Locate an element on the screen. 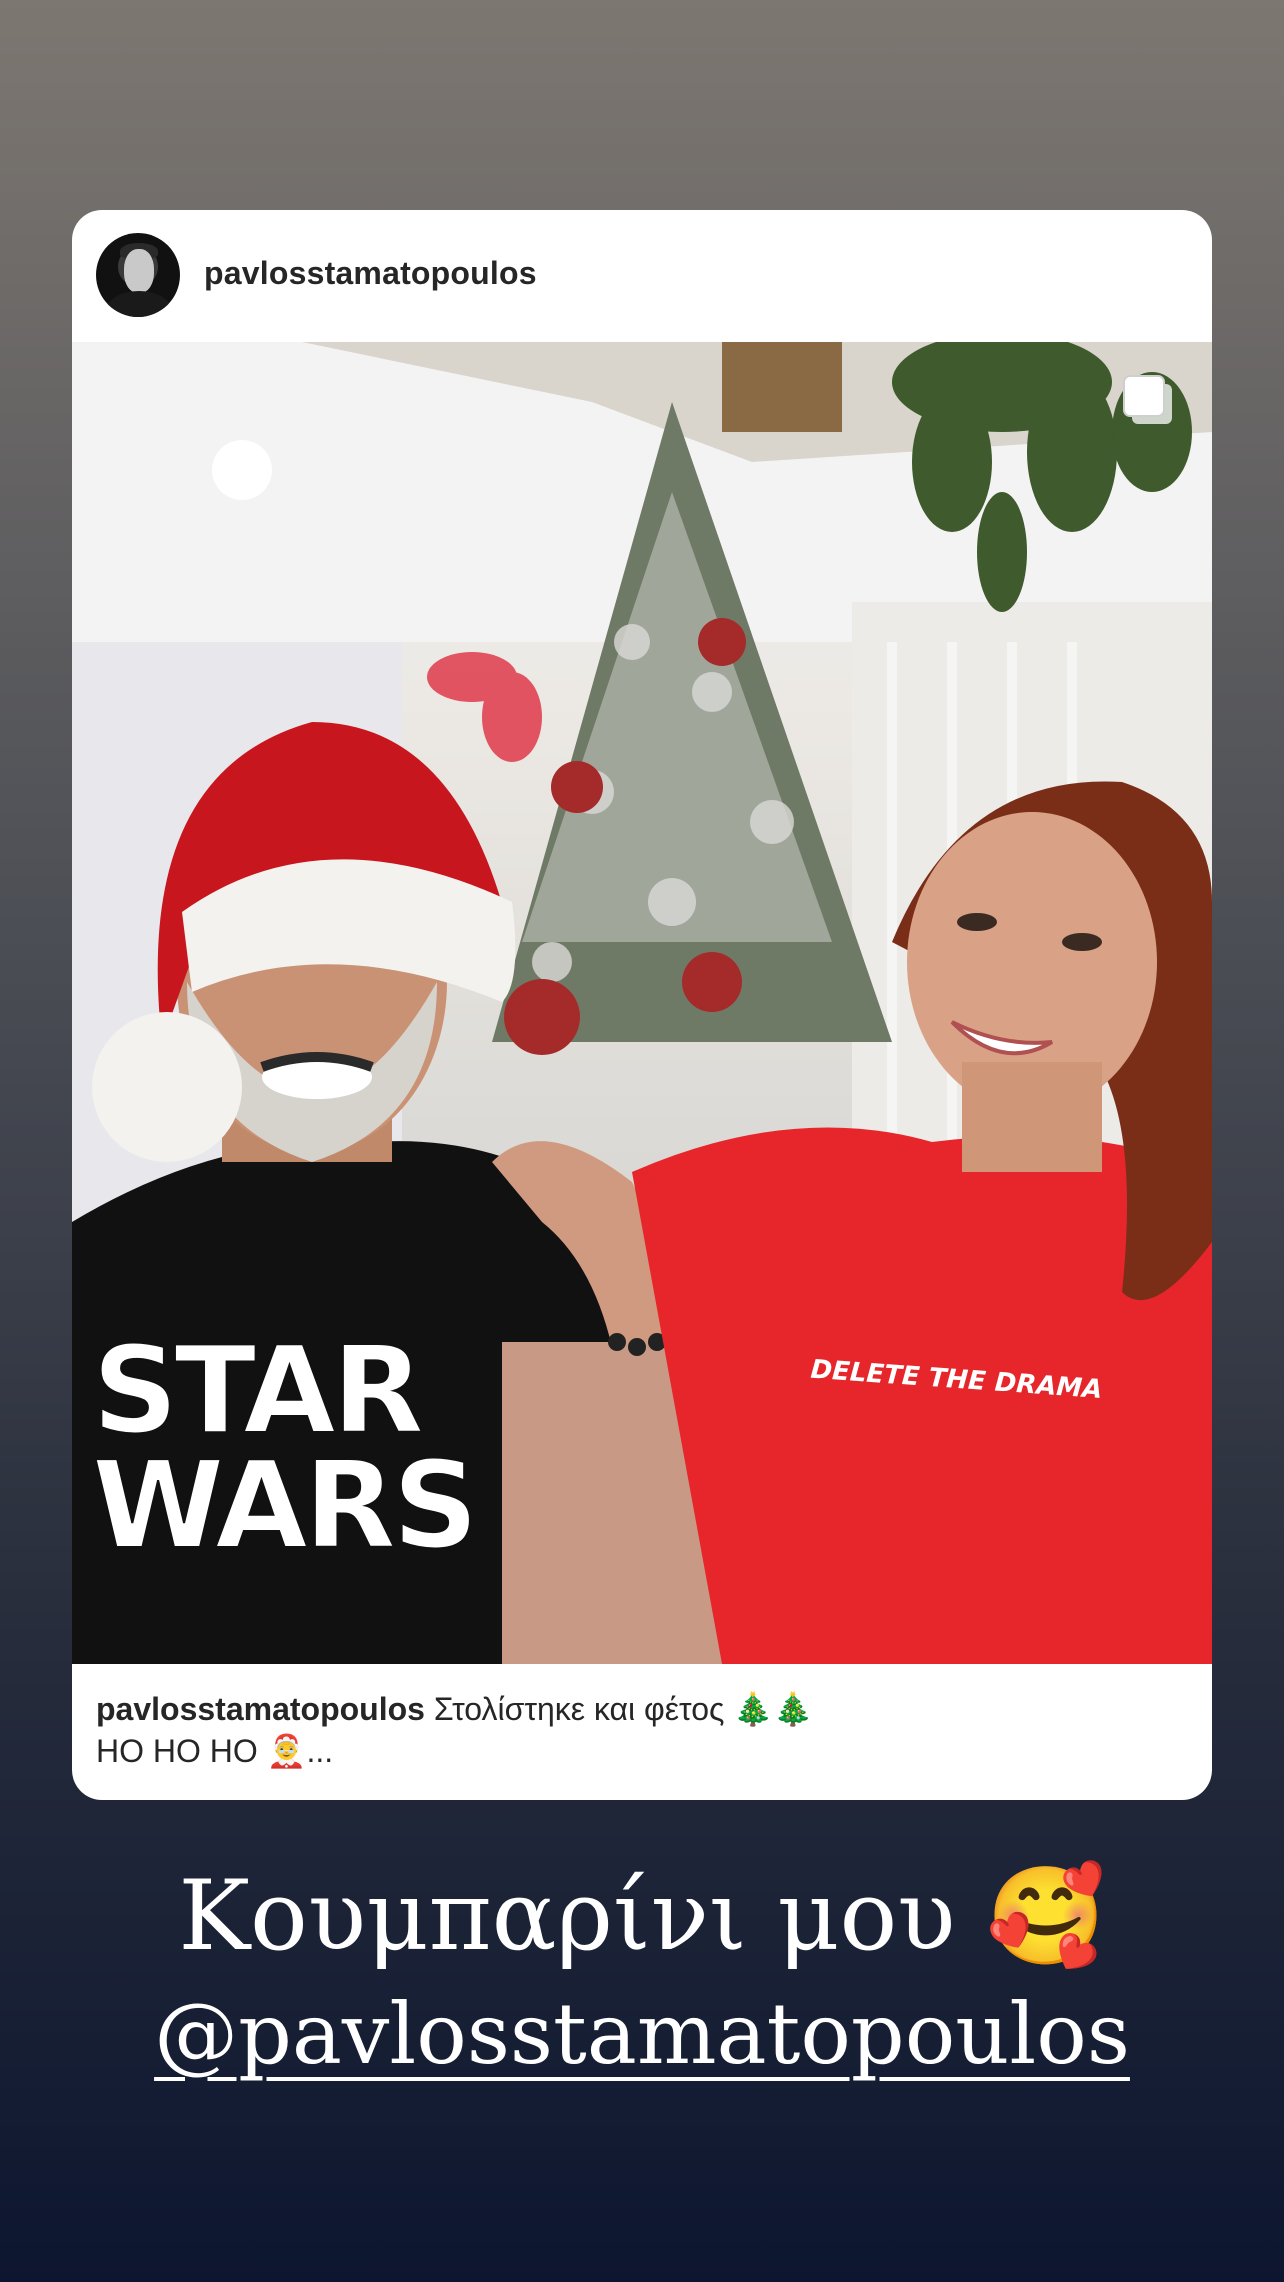  story-mention-line: @pavlosstamatopoulos is located at coordinates (642, 2034).